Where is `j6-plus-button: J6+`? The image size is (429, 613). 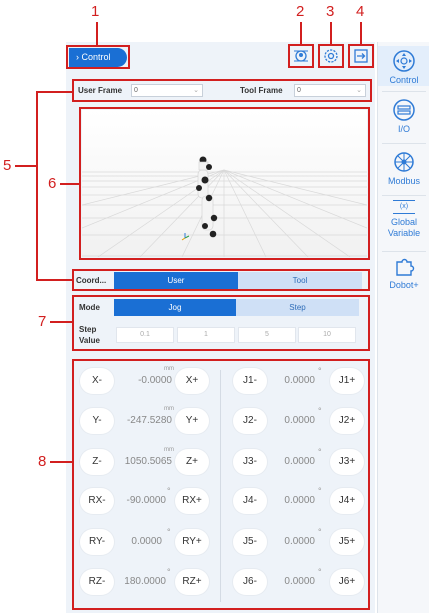 j6-plus-button: J6+ is located at coordinates (347, 582).